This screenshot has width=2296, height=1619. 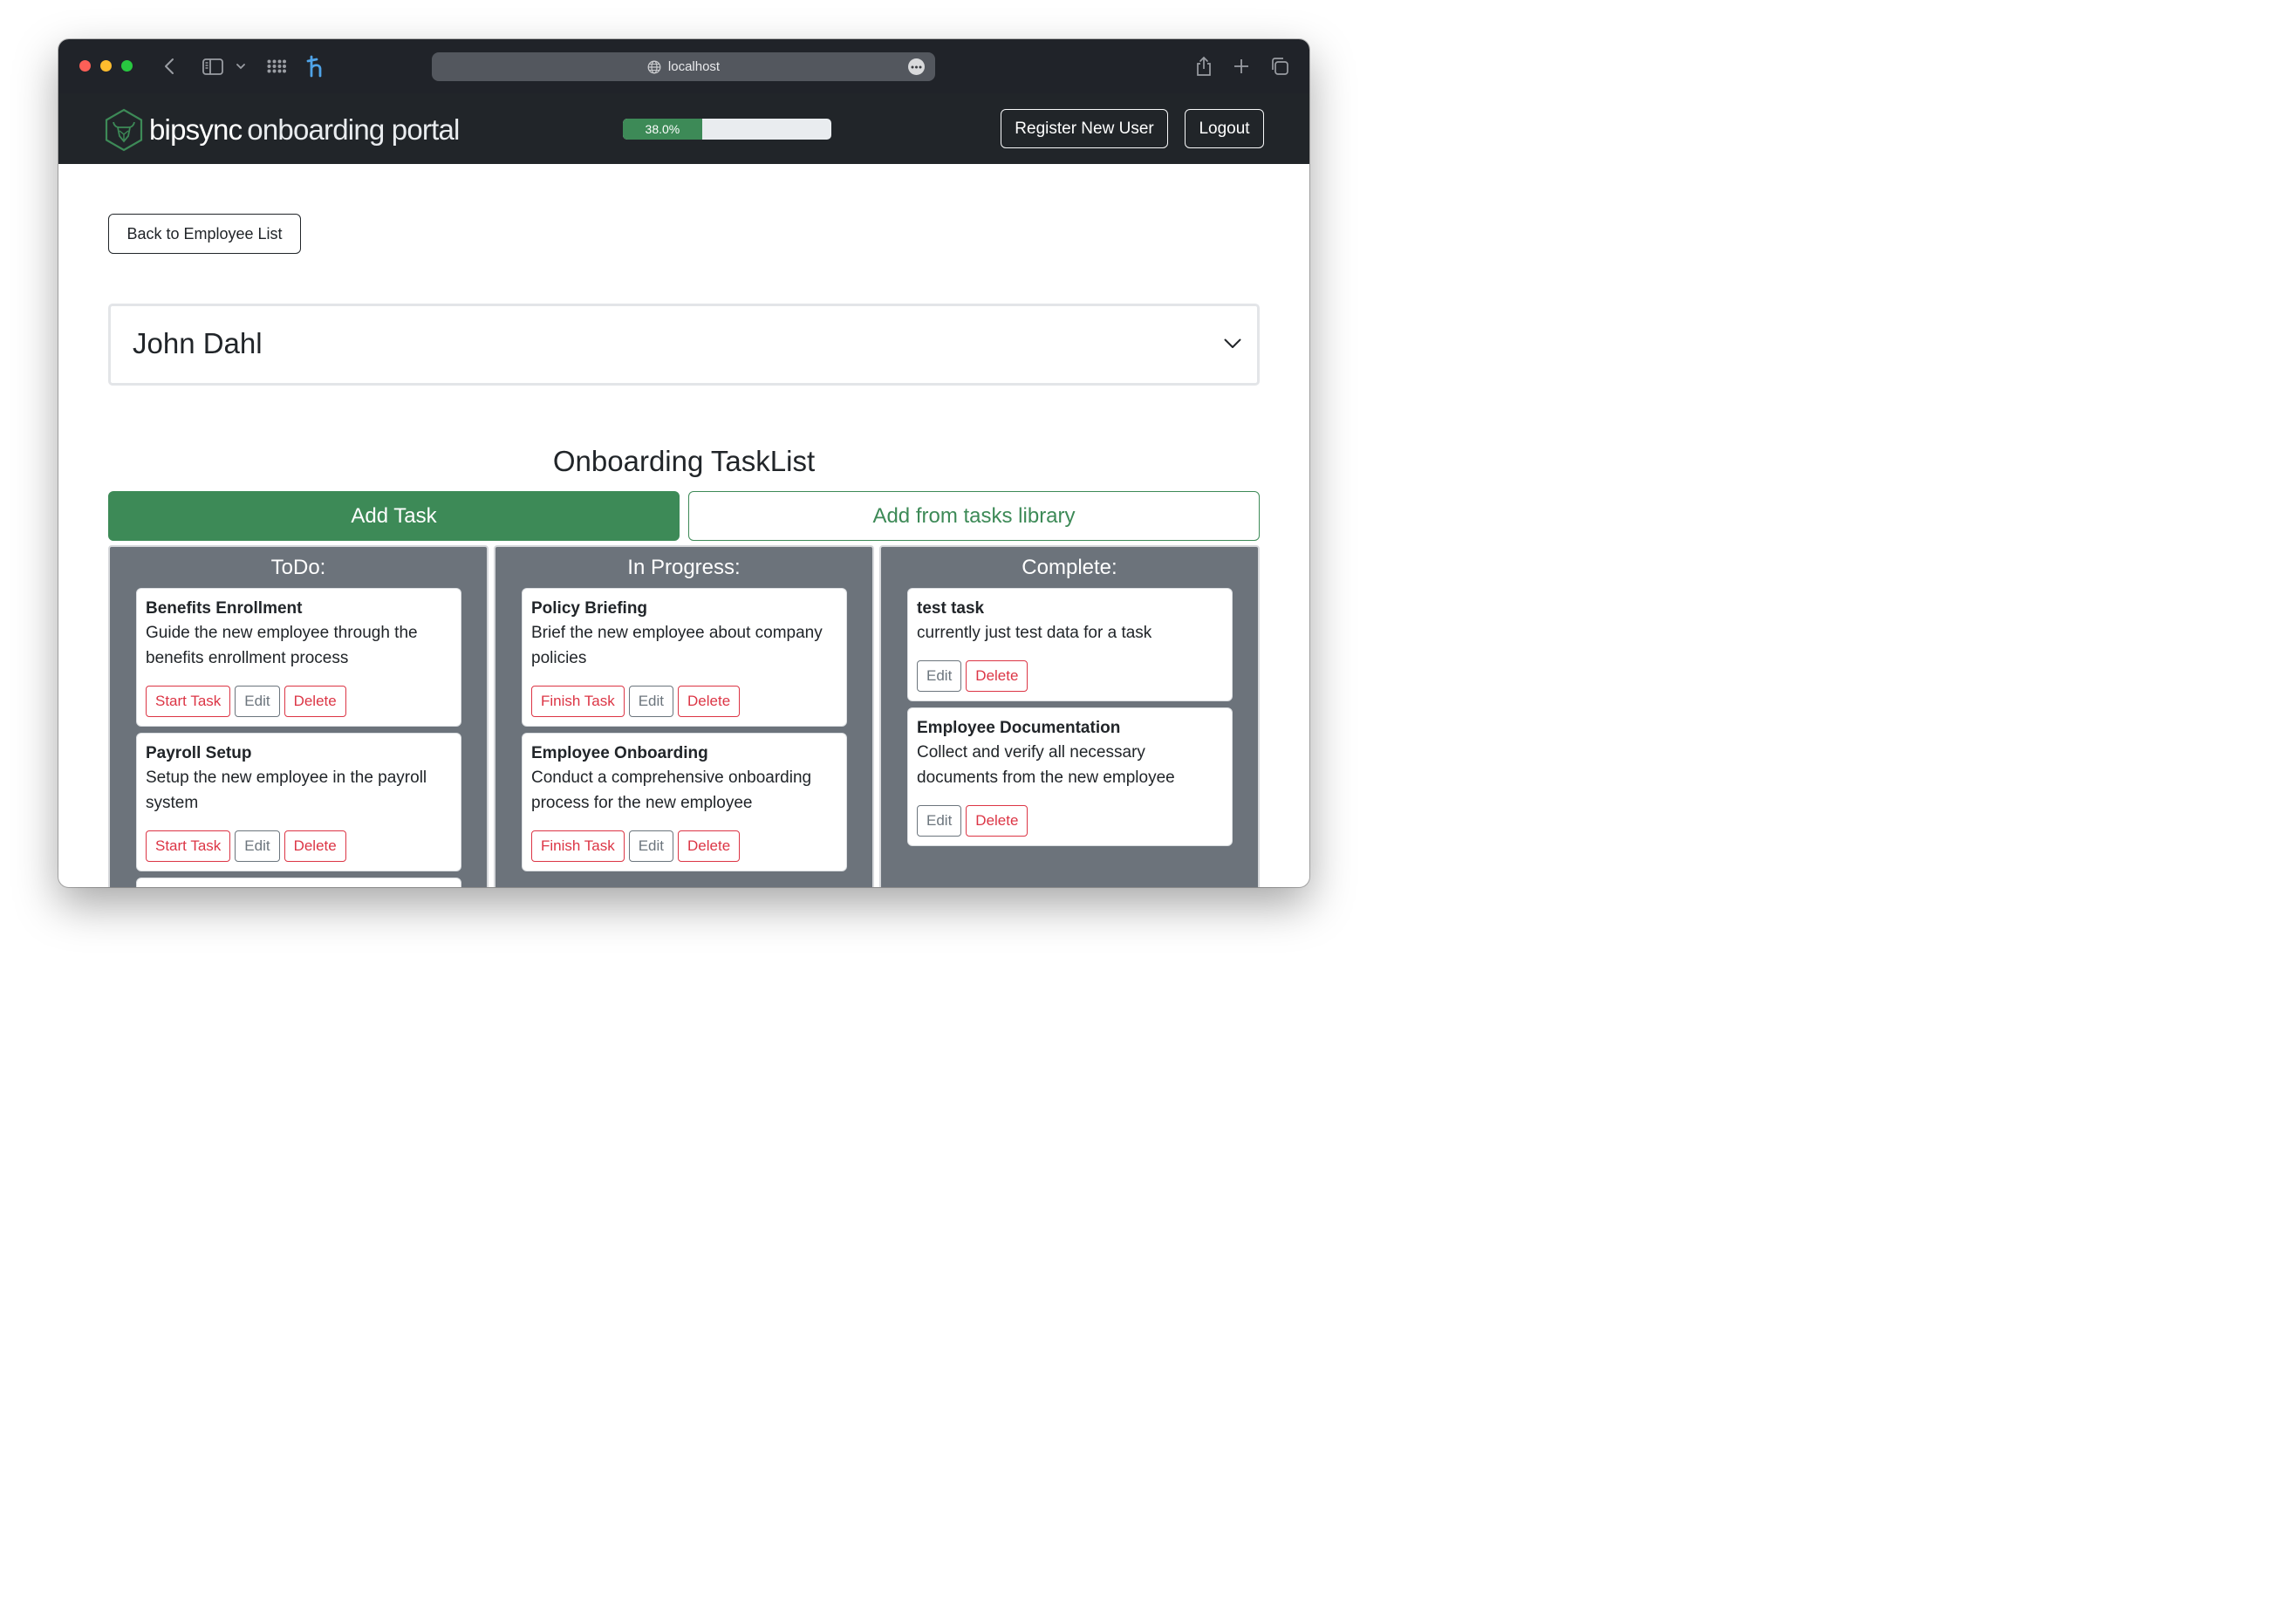 I want to click on url-text: localhost, so click(x=694, y=66).